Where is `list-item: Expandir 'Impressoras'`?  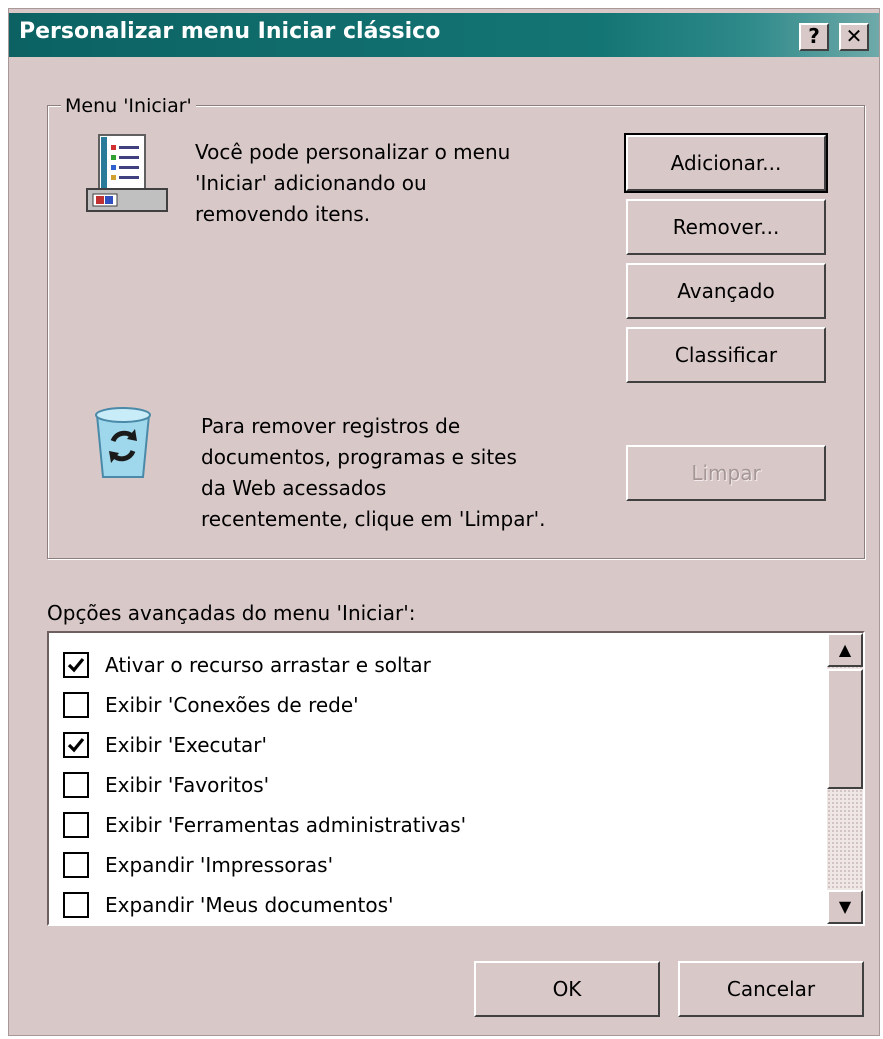 list-item: Expandir 'Impressoras' is located at coordinates (198, 865).